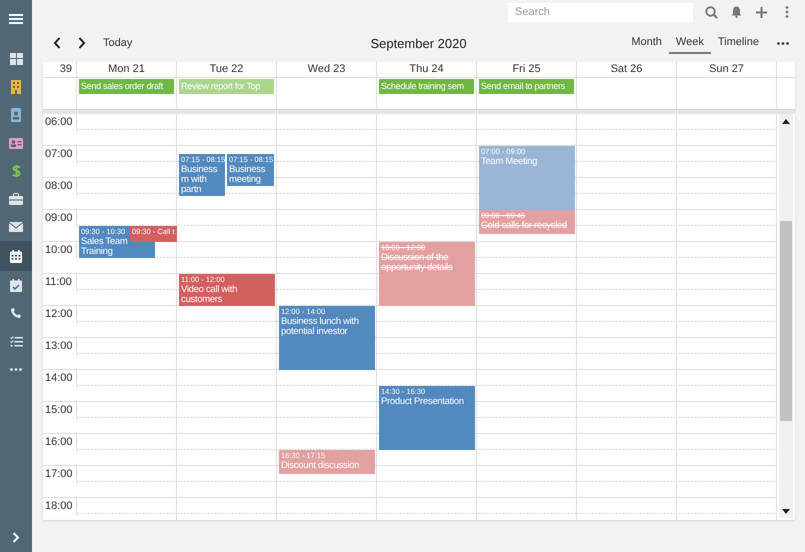 The width and height of the screenshot is (805, 552). Describe the element at coordinates (786, 316) in the screenshot. I see `scrollbar` at that location.